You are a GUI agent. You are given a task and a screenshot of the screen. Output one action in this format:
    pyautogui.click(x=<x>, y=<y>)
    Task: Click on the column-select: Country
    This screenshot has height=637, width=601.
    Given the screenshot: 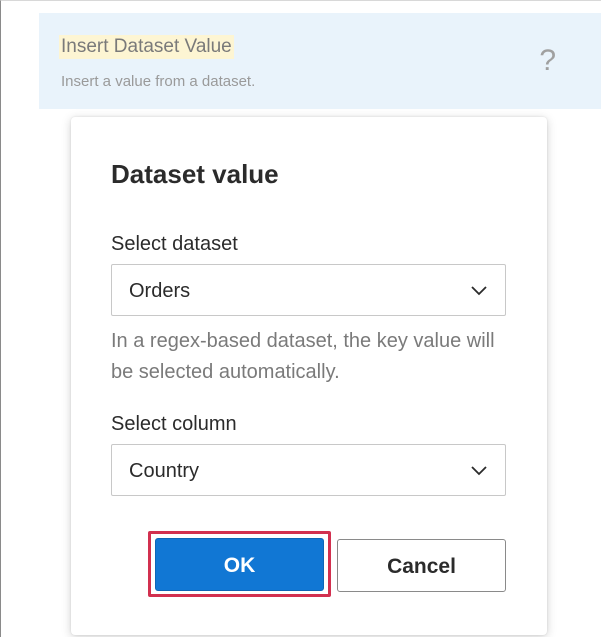 What is the action you would take?
    pyautogui.click(x=308, y=470)
    